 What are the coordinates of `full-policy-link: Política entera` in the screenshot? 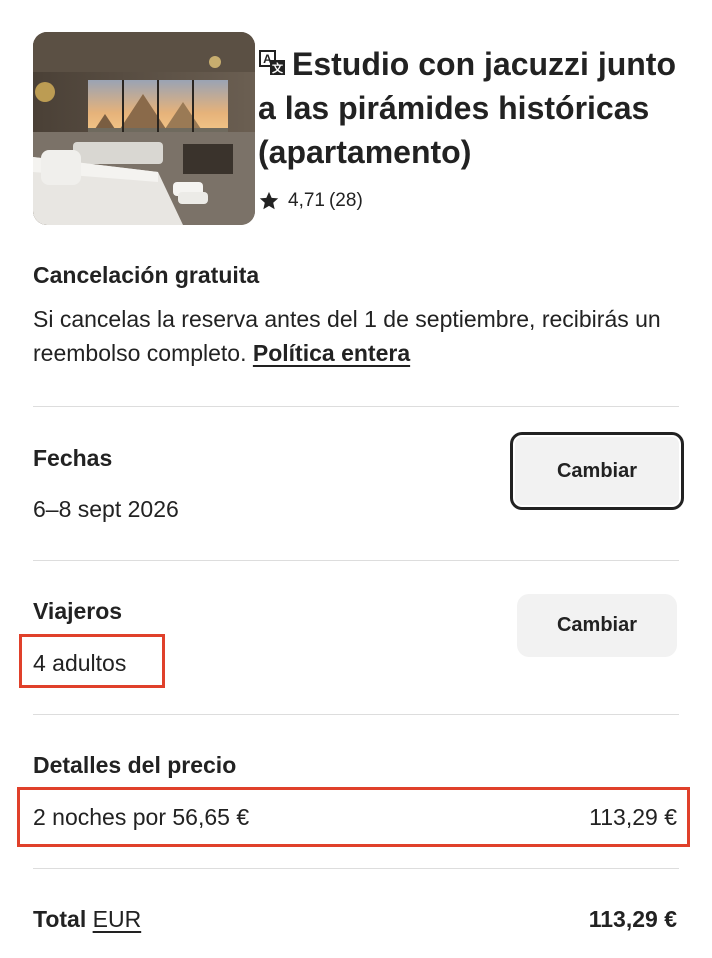 It's located at (331, 353).